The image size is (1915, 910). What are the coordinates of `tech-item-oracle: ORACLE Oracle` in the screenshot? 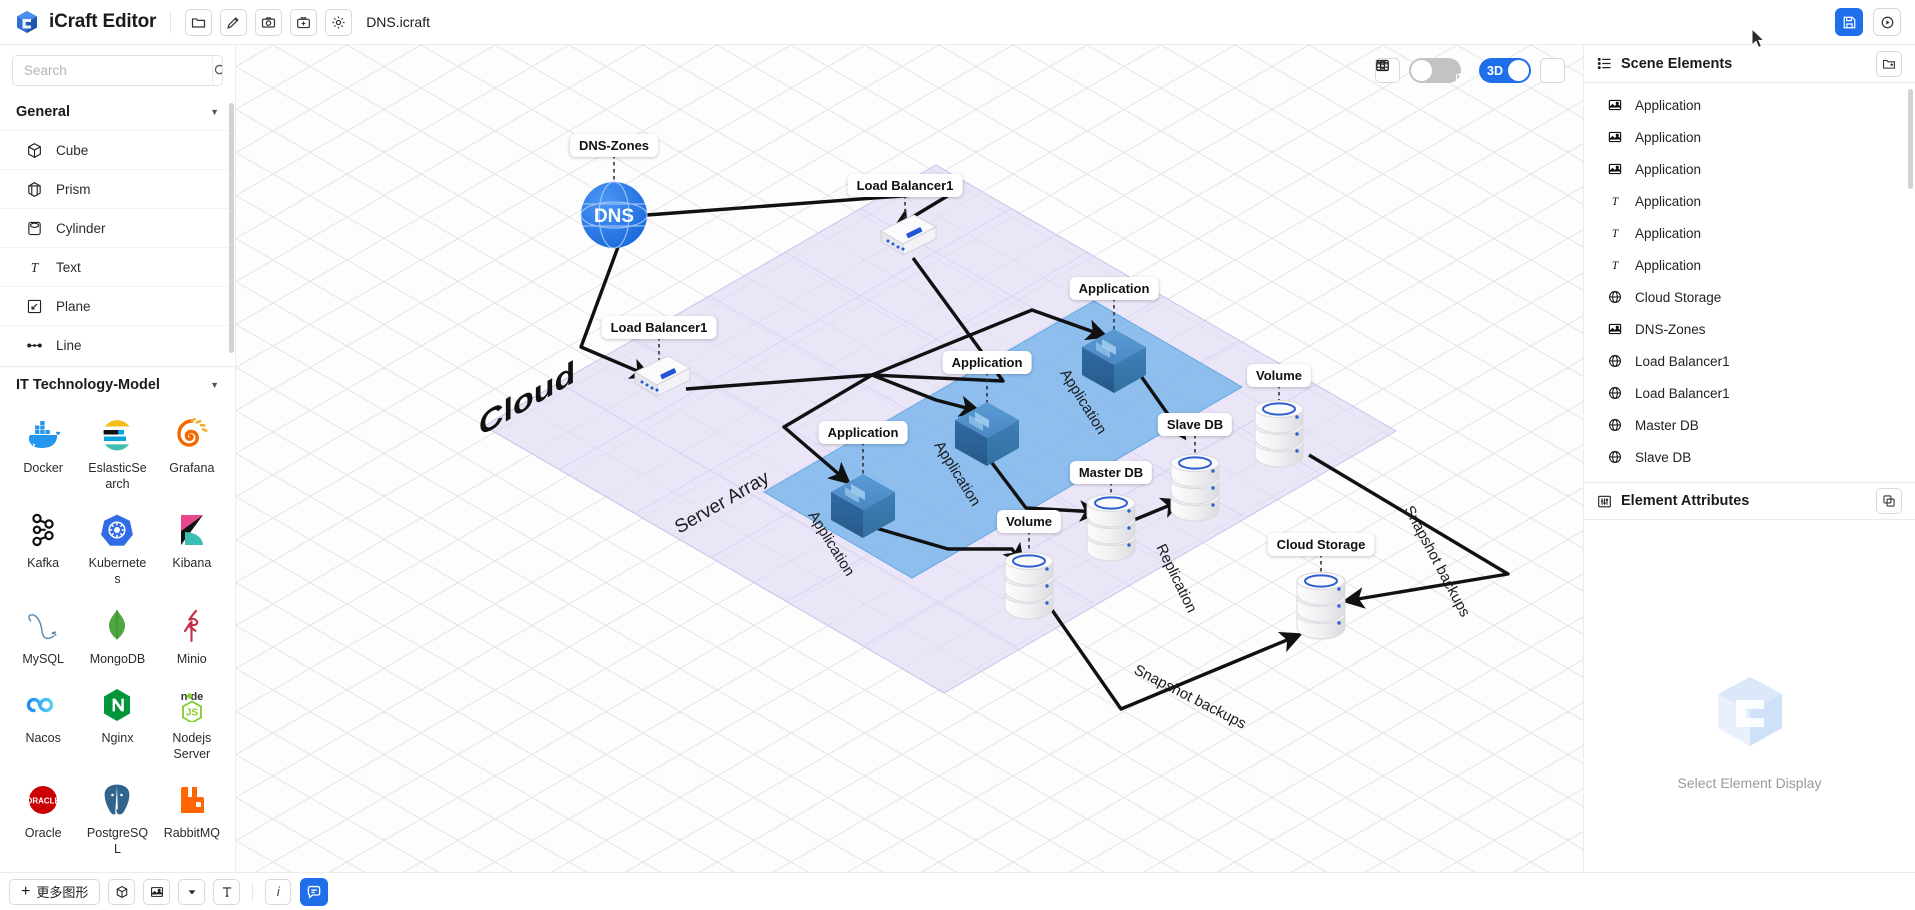 It's located at (43, 816).